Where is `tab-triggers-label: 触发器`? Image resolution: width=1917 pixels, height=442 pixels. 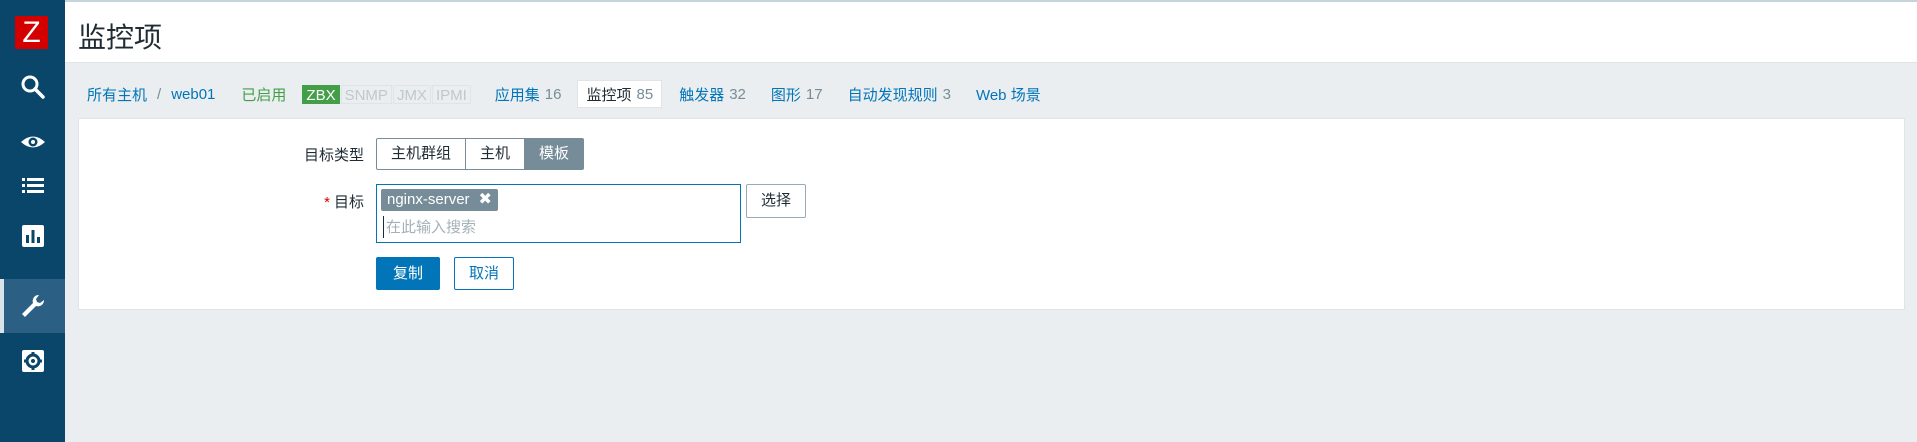
tab-triggers-label: 触发器 is located at coordinates (701, 94).